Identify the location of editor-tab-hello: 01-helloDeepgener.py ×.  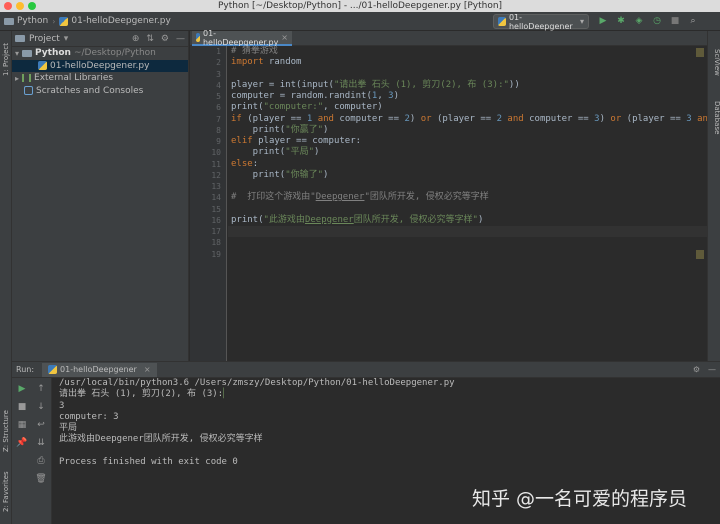
(242, 38).